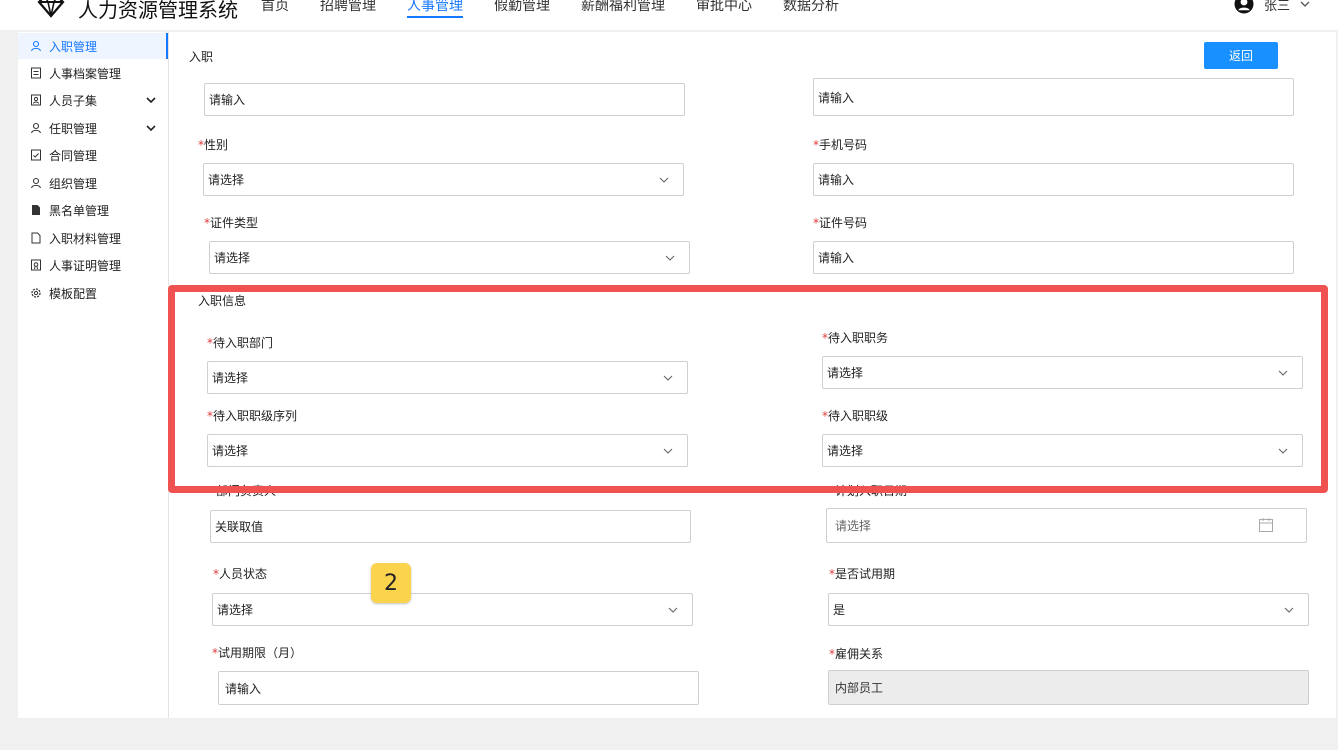 This screenshot has width=1338, height=750. Describe the element at coordinates (862, 574) in the screenshot. I see `probation-label: *是否试用期` at that location.